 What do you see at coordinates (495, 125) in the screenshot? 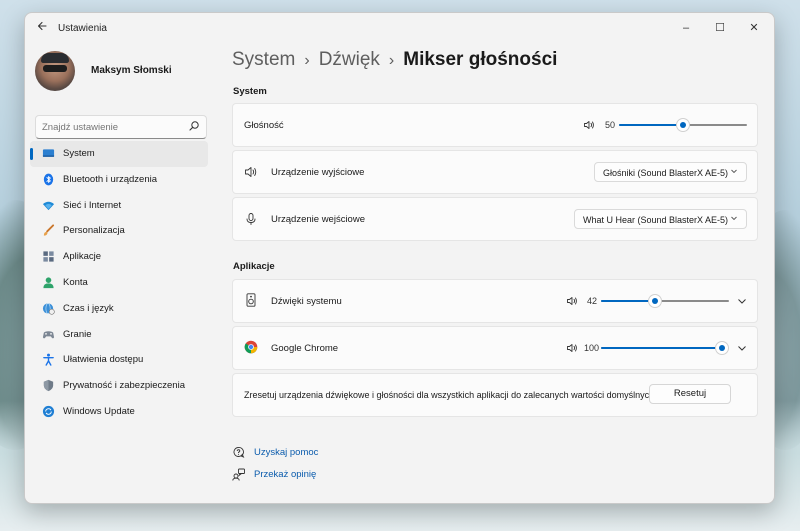
I see `system-volume-card: Głośność 50` at bounding box center [495, 125].